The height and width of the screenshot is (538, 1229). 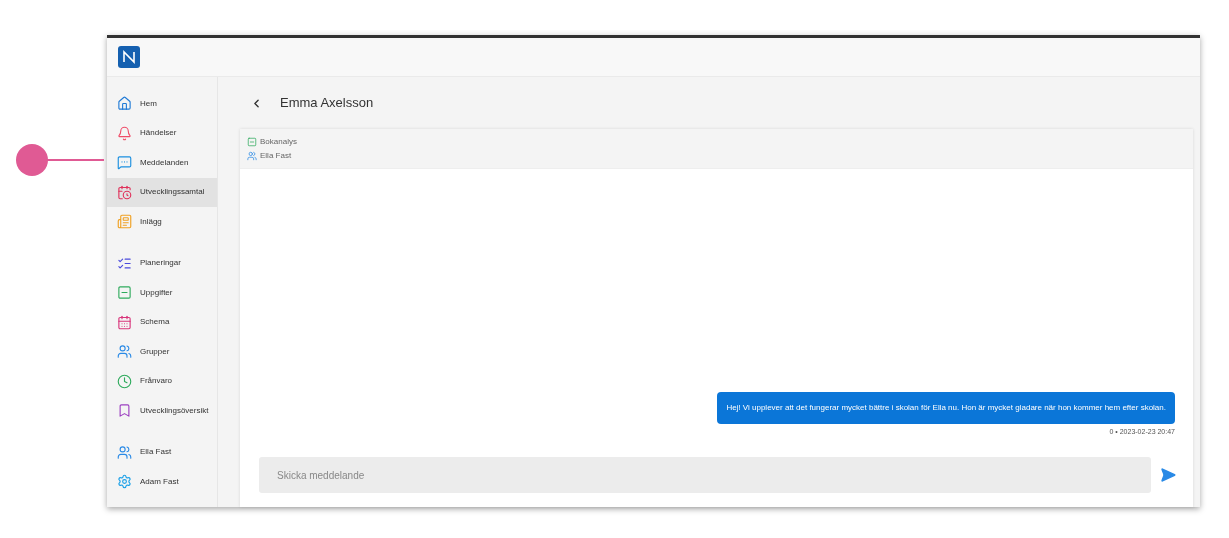 What do you see at coordinates (124, 482) in the screenshot?
I see `settings-icon` at bounding box center [124, 482].